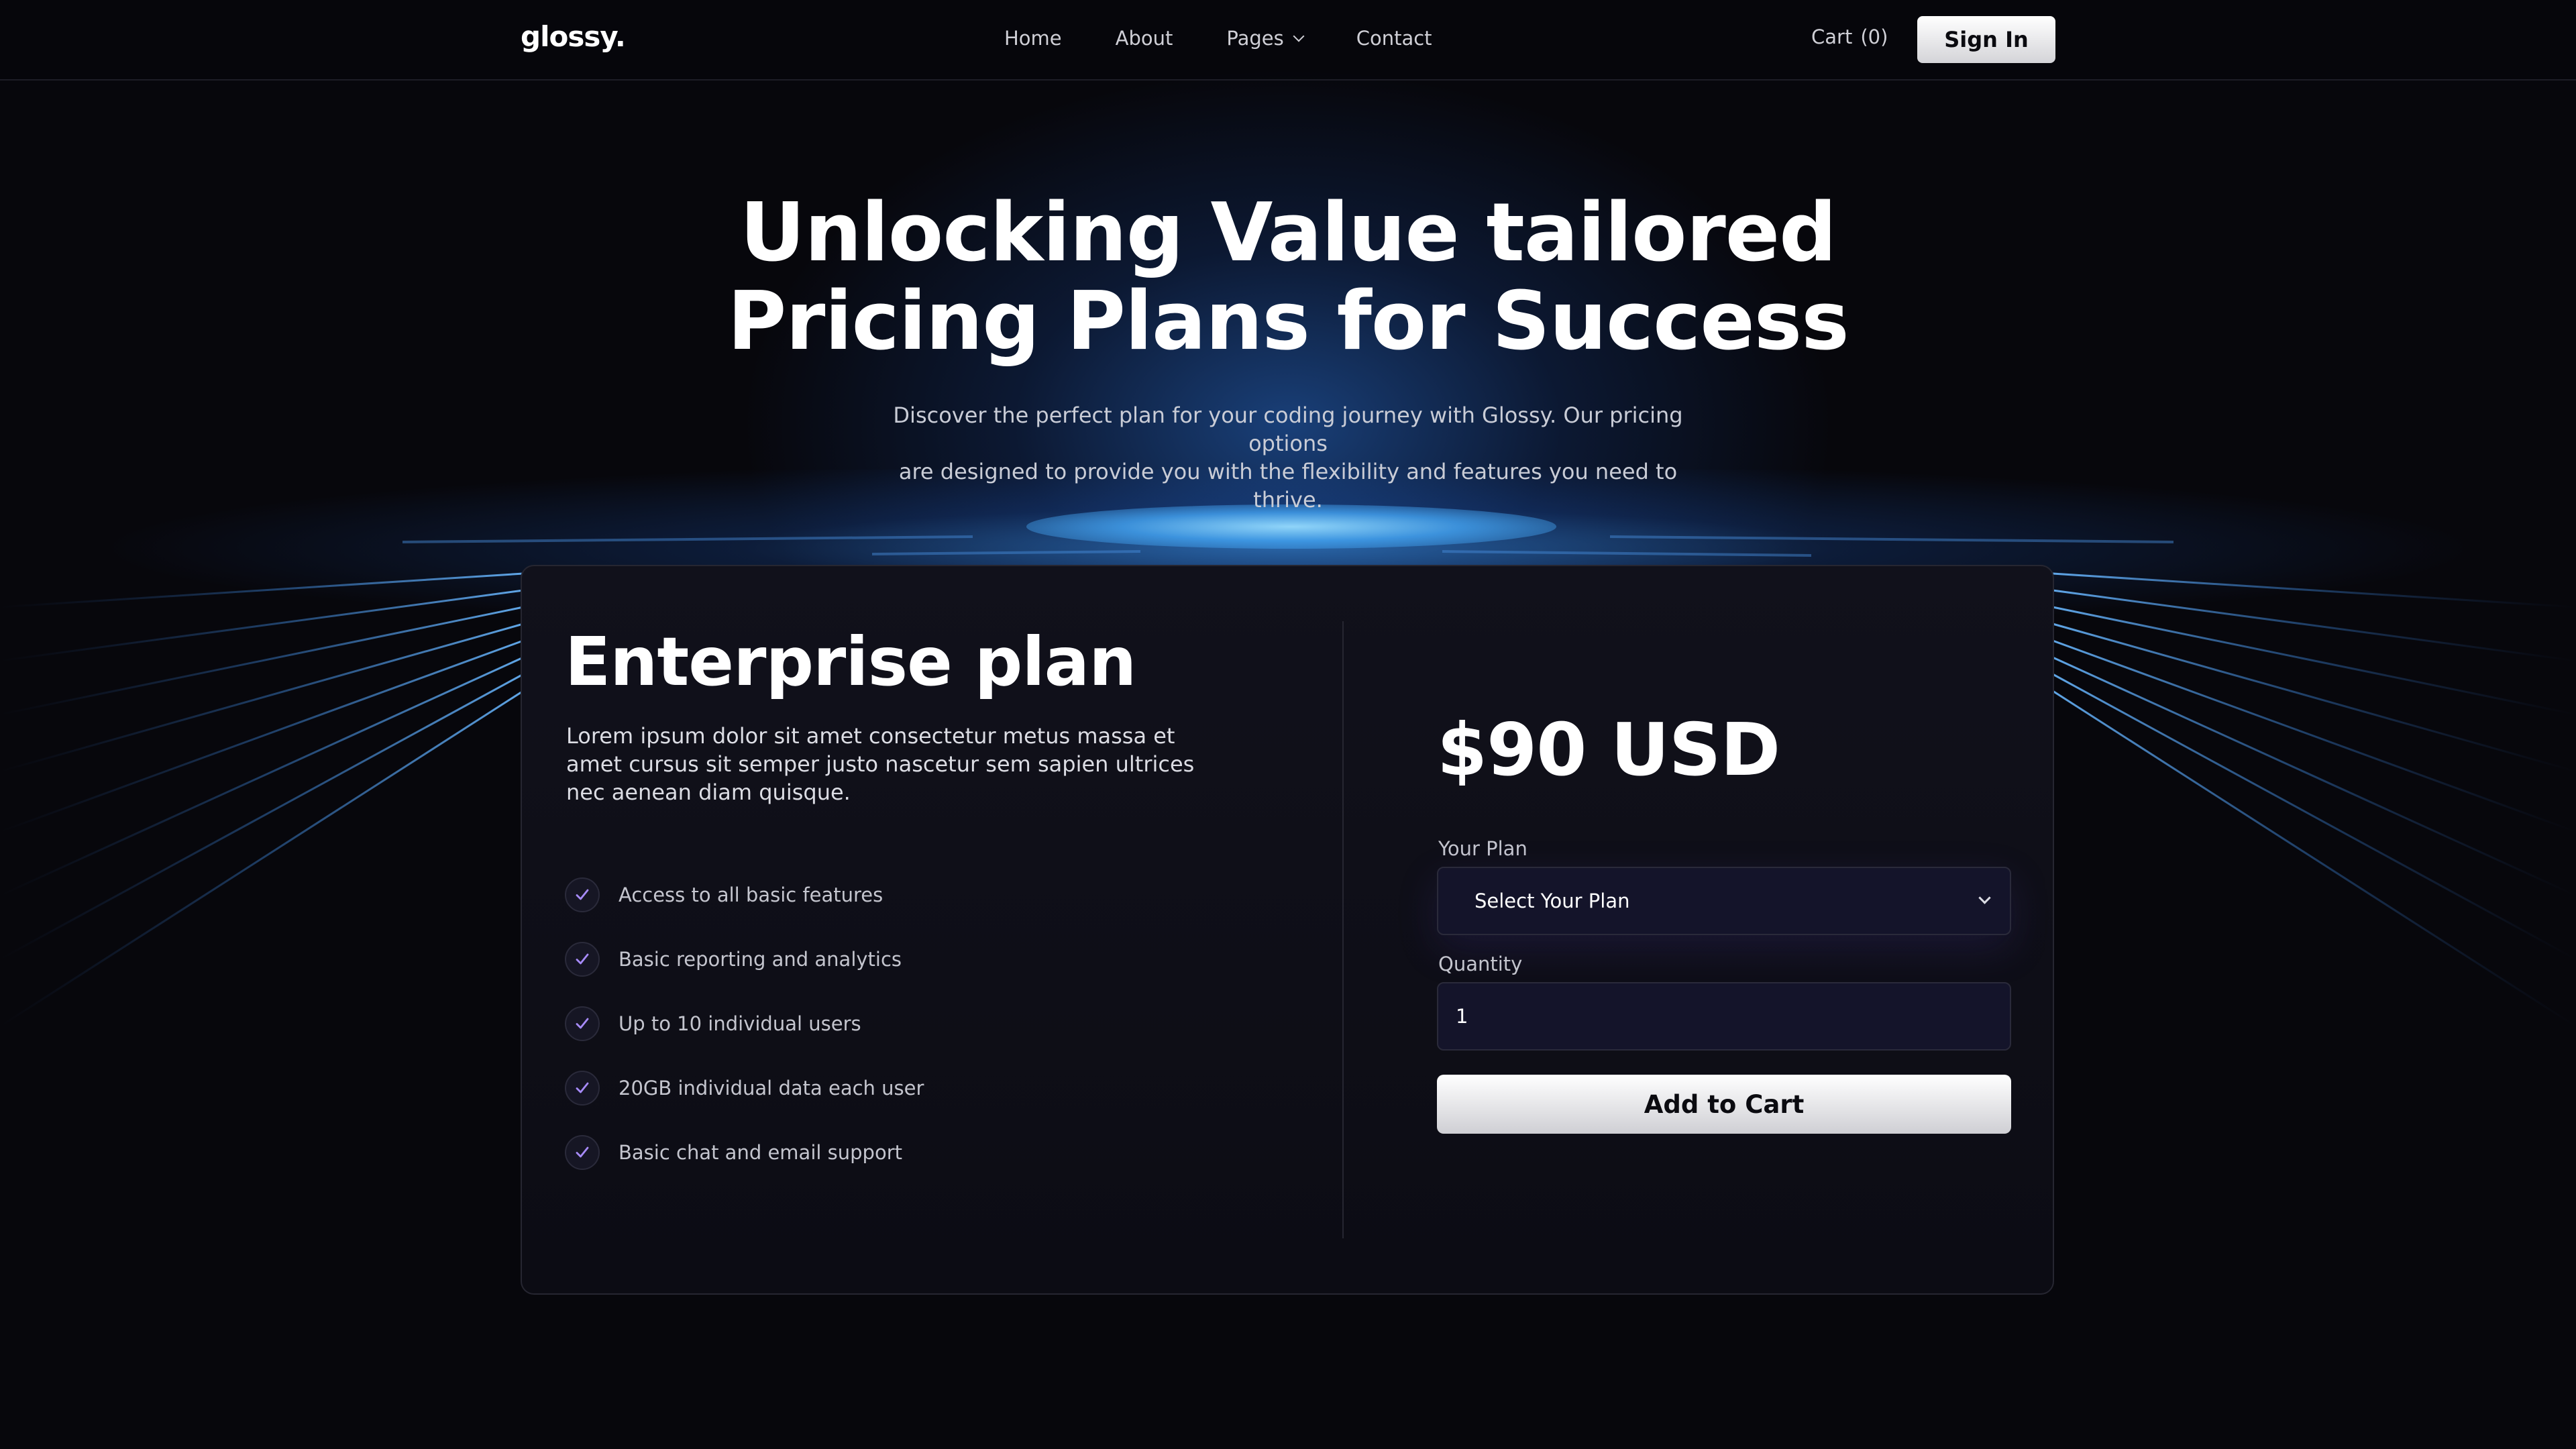 The width and height of the screenshot is (2576, 1449). What do you see at coordinates (1033, 38) in the screenshot?
I see `nav-link-home: Home` at bounding box center [1033, 38].